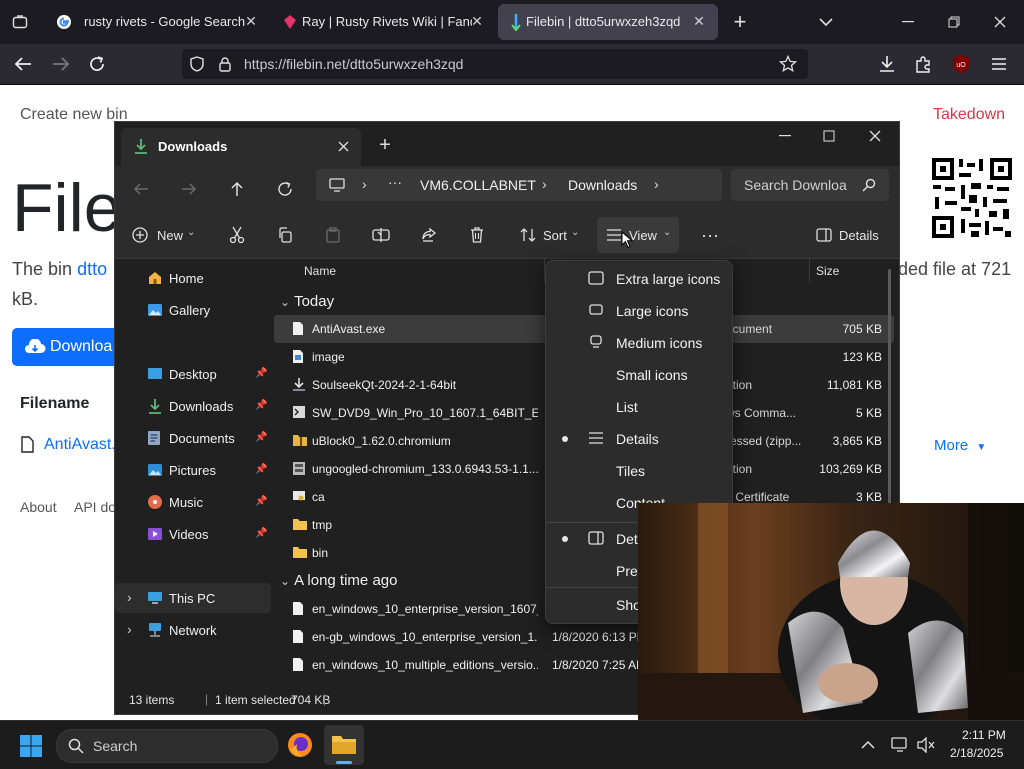 Image resolution: width=1024 pixels, height=769 pixels. I want to click on search-box: Search Downloa, so click(810, 185).